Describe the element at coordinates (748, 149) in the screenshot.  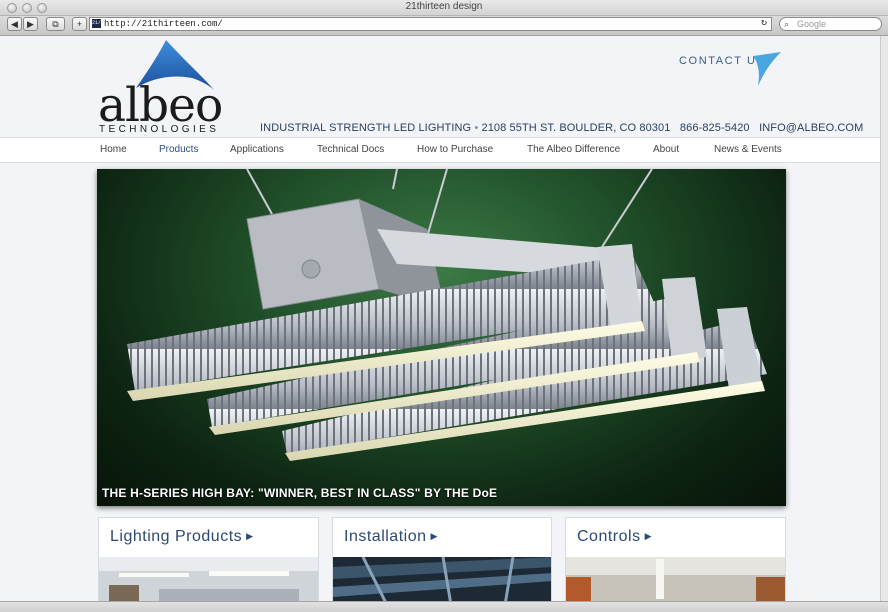
I see `nav-news-events: News & Events` at that location.